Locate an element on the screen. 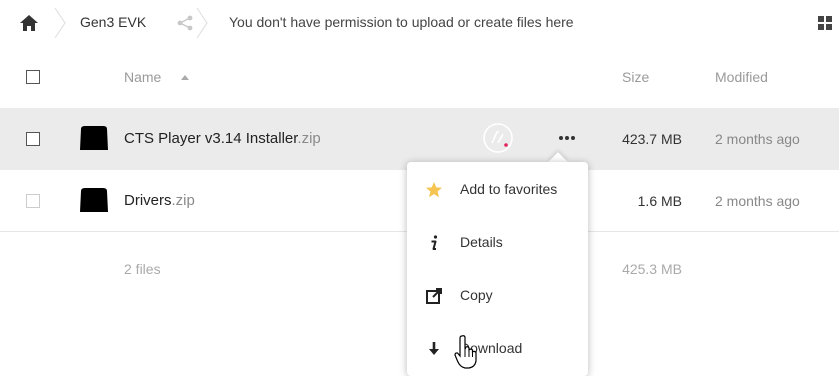  file-name: Drivers.zip is located at coordinates (159, 200).